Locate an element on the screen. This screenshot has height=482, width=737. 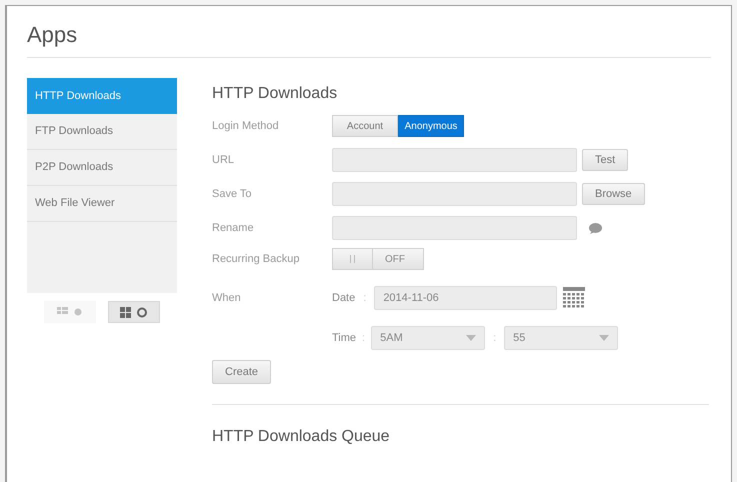
time-label: Time is located at coordinates (344, 338).